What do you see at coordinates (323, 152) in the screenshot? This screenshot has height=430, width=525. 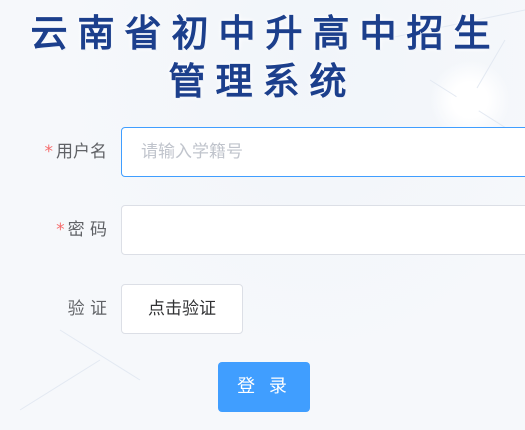 I see `username-input: 请输入学籍号` at bounding box center [323, 152].